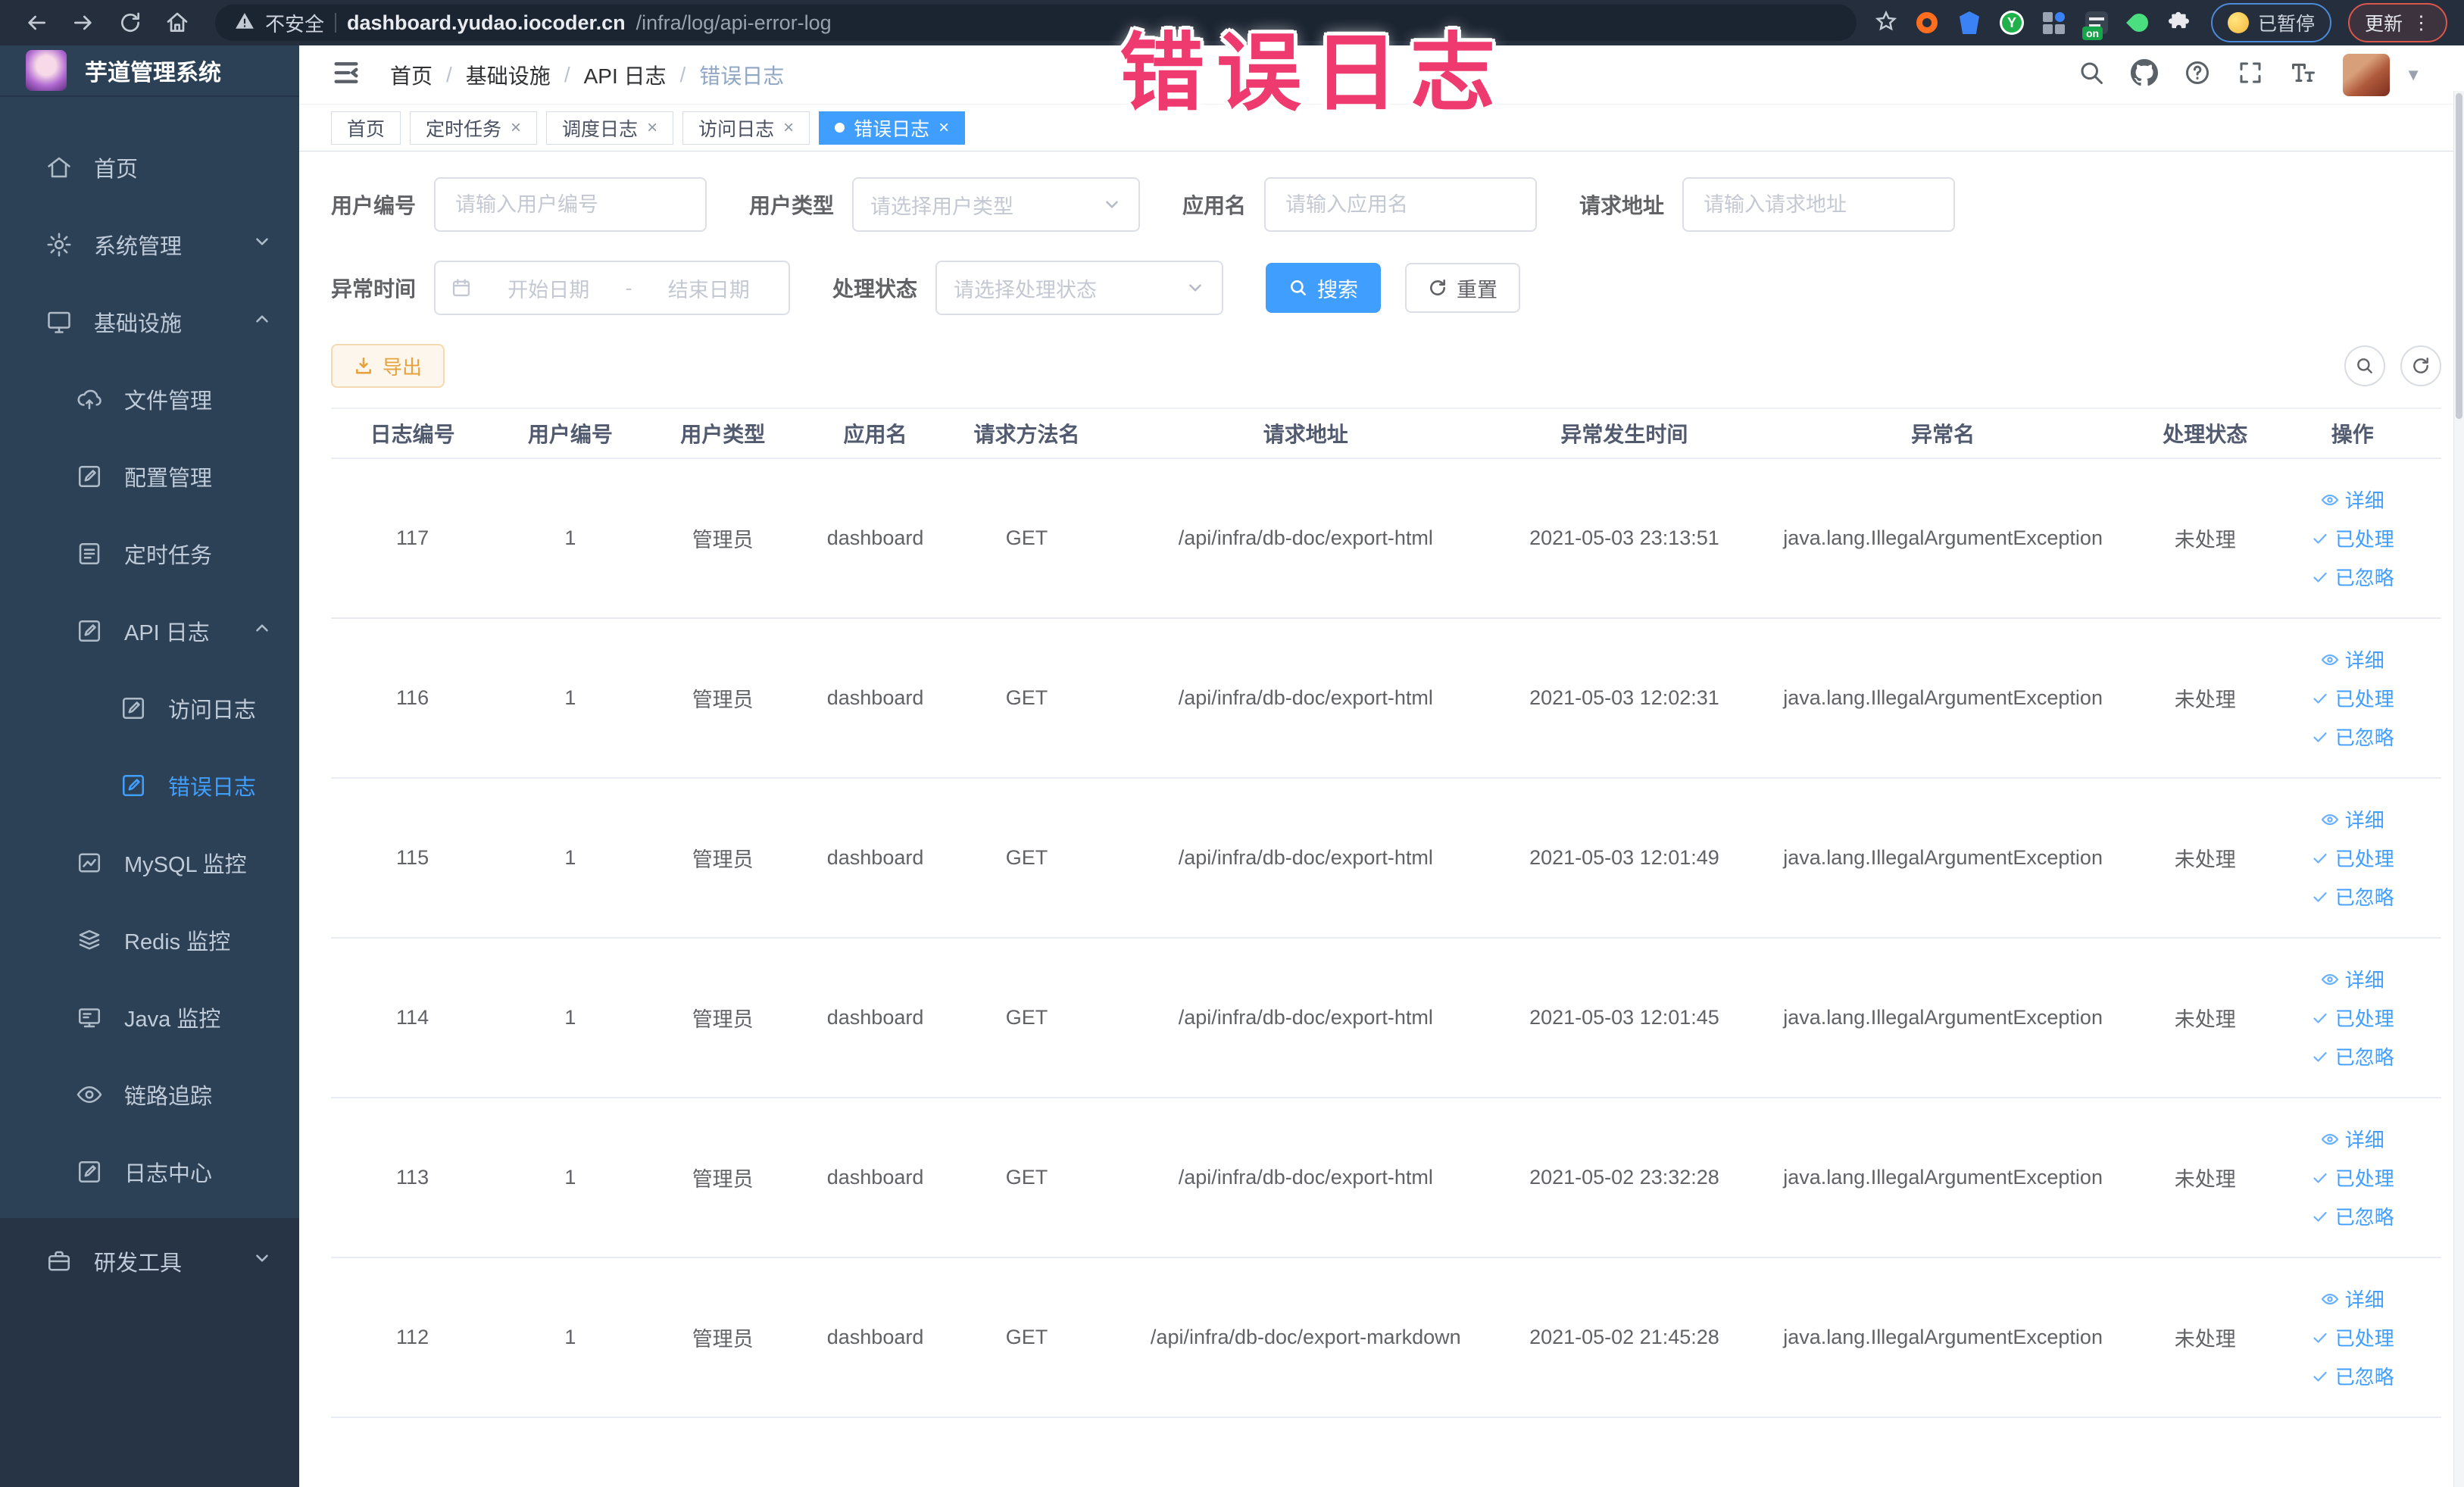 This screenshot has width=2464, height=1487. Describe the element at coordinates (149, 708) in the screenshot. I see `sidebar-item-access-log: 访问日志` at that location.